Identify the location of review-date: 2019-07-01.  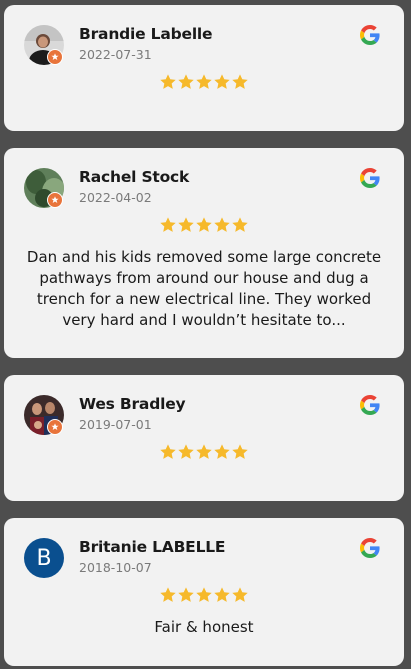
(115, 424).